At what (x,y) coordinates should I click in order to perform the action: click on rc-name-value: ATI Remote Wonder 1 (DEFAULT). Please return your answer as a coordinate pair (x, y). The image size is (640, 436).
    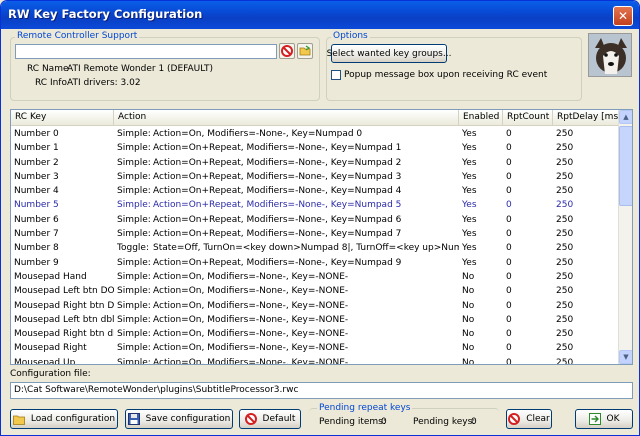
    Looking at the image, I should click on (140, 69).